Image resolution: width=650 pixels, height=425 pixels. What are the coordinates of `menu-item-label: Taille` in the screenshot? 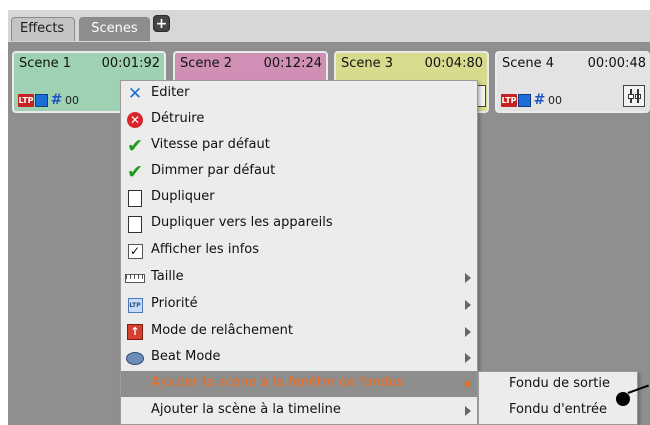 It's located at (167, 276).